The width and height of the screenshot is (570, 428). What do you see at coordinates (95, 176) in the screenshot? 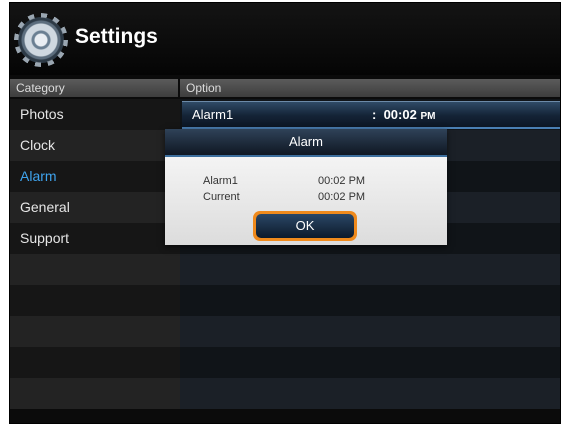
I see `category-alarm: Alarm` at bounding box center [95, 176].